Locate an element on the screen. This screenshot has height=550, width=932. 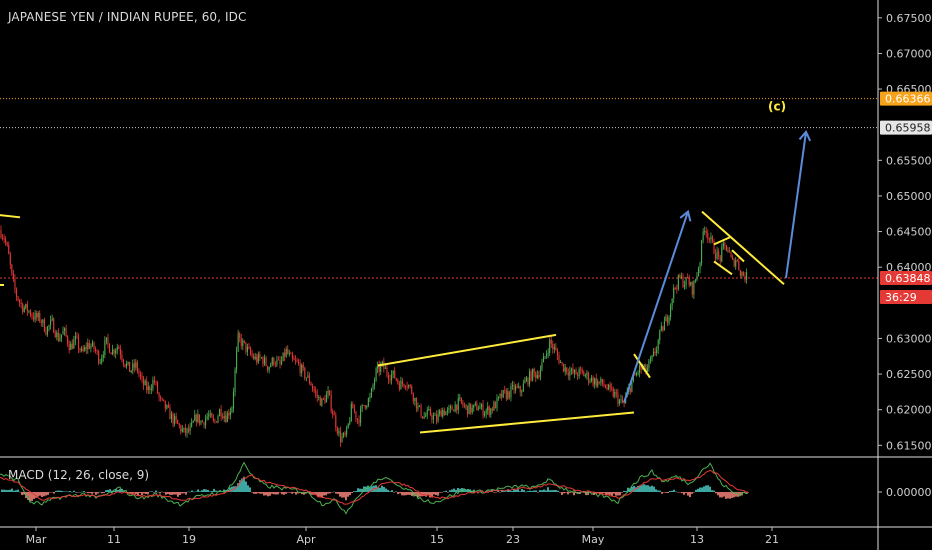
y-tick-label: 0.62000 is located at coordinates (909, 410).